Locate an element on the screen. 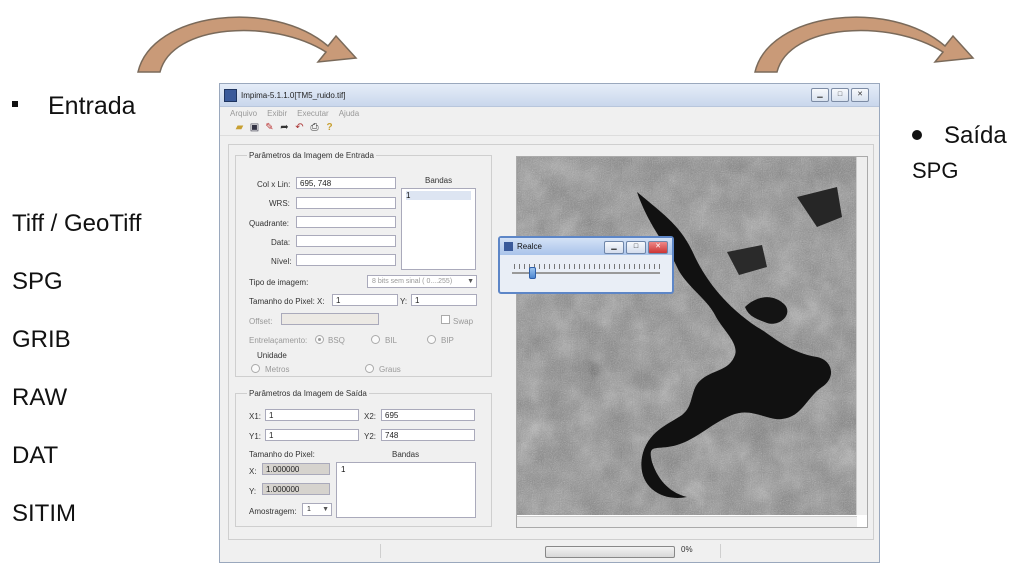 The width and height of the screenshot is (1023, 565). menu-bar: Arquivo Exibir Executar Ajuda is located at coordinates (549, 113).